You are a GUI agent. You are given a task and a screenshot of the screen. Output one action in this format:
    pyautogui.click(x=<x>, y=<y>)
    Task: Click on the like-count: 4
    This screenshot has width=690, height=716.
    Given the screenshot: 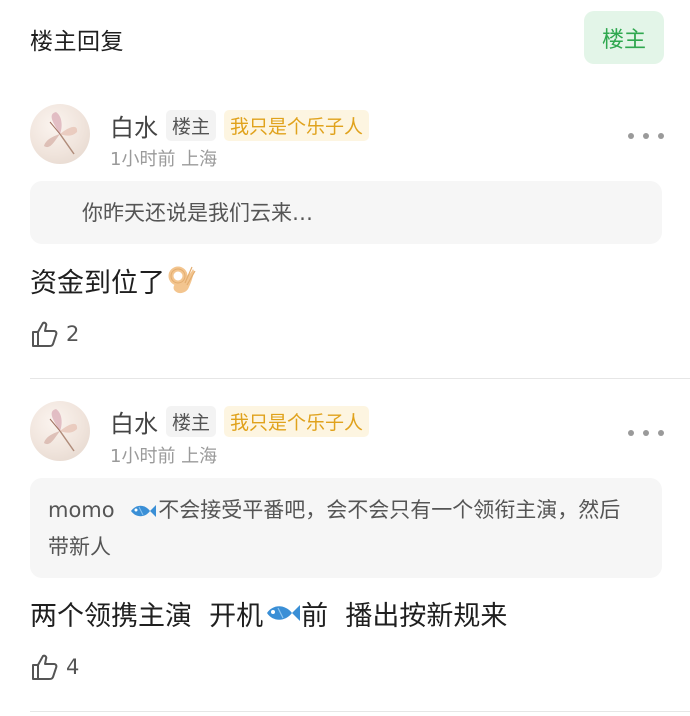 What is the action you would take?
    pyautogui.click(x=73, y=667)
    